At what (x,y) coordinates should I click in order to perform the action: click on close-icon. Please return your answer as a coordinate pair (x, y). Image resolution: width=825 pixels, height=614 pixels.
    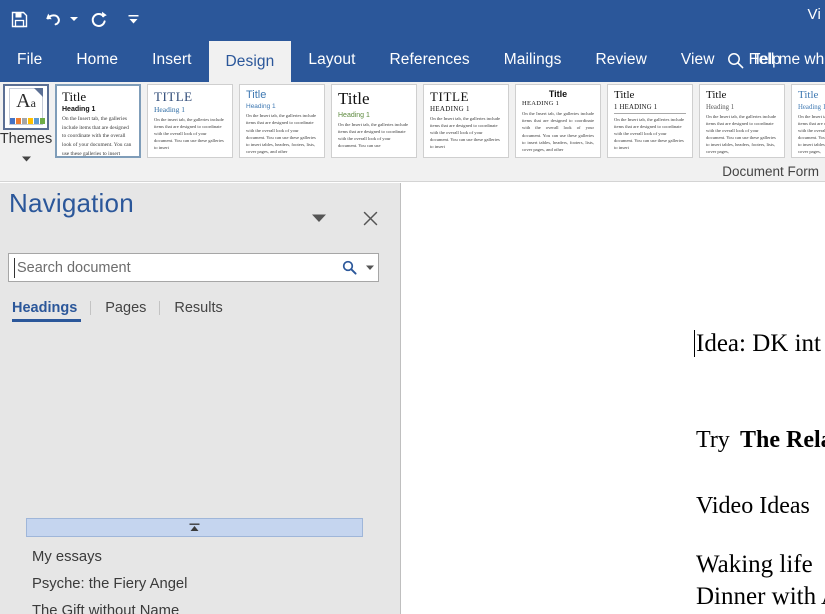
    Looking at the image, I should click on (370, 218).